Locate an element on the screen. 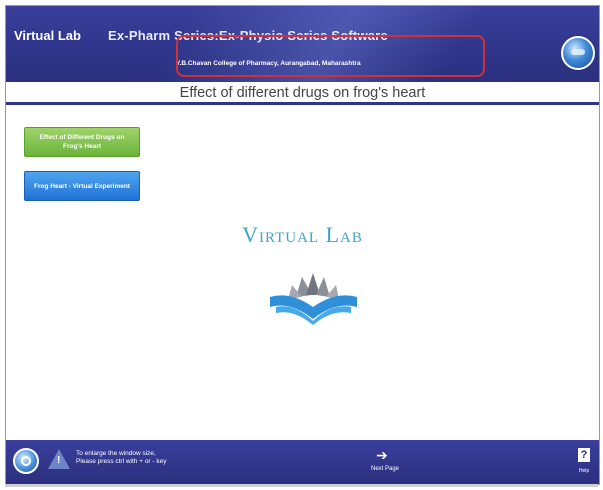 This screenshot has height=490, width=603. highlight-annotation is located at coordinates (330, 56).